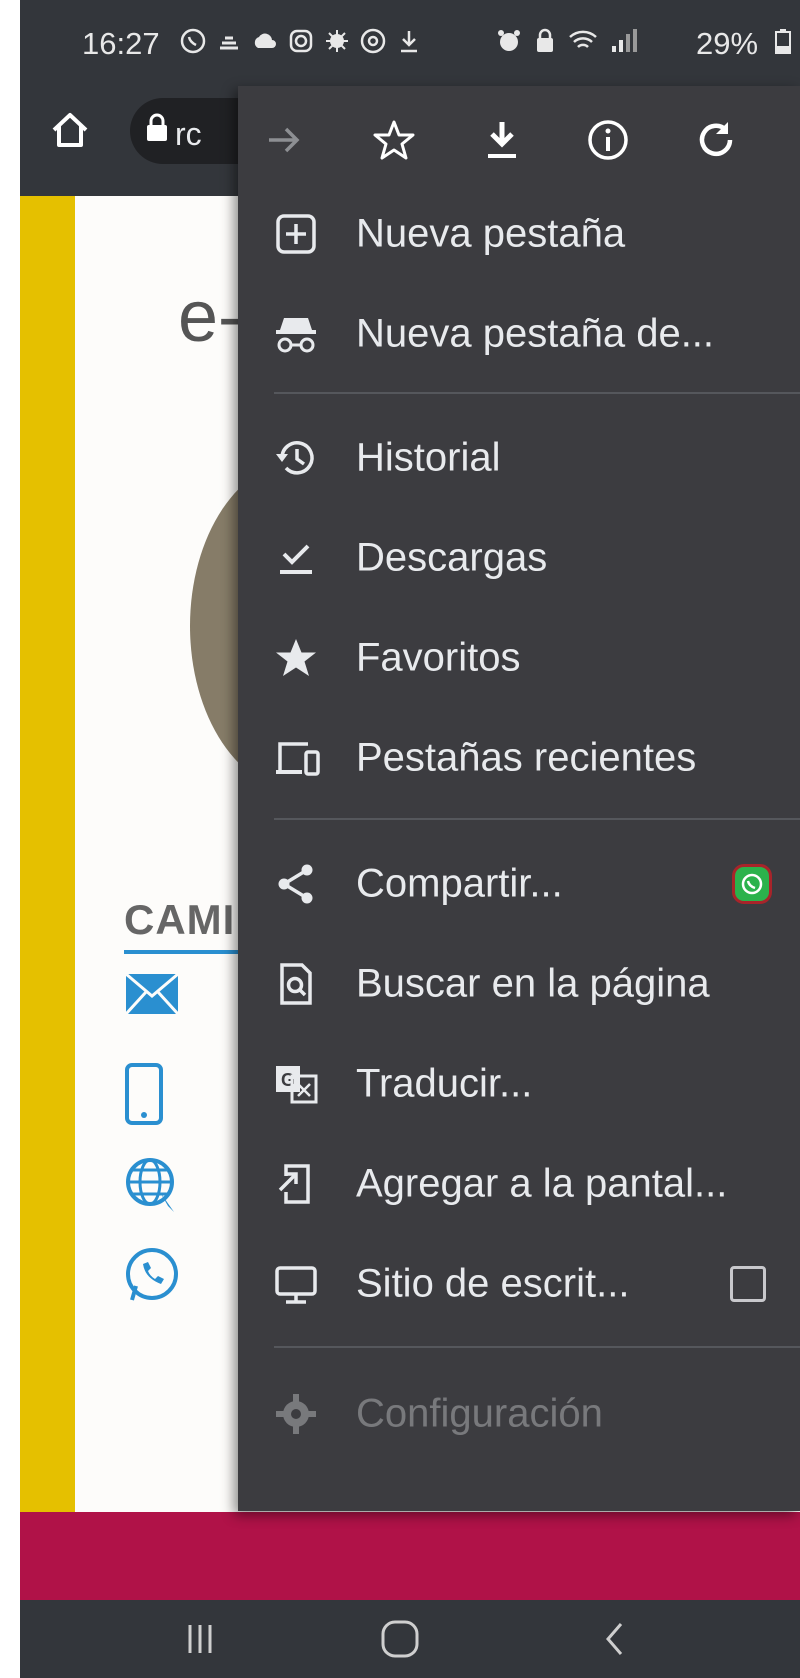 The image size is (800, 1678). Describe the element at coordinates (491, 233) in the screenshot. I see `menu-item-label: Nueva pestaña` at that location.